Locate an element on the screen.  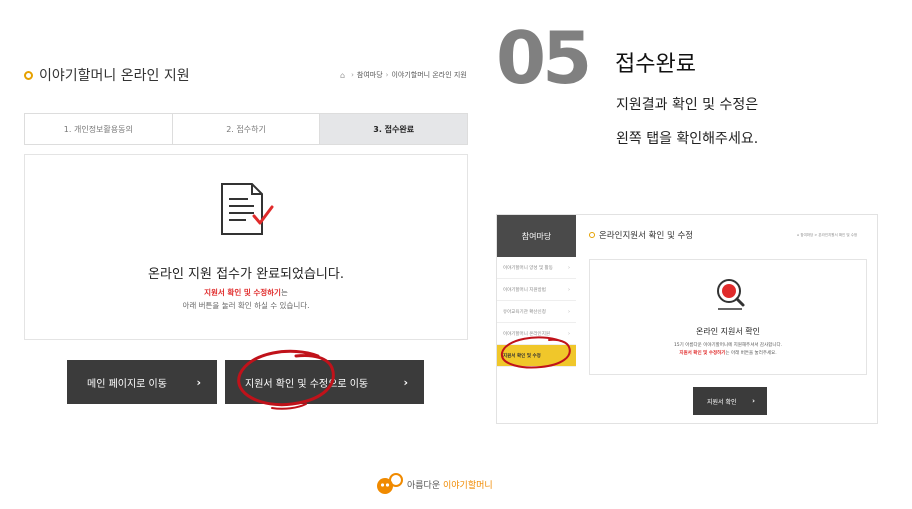
step-tabs: 1. 개인정보활용동의 2. 접수하기 3. 접수완료 is located at coordinates (246, 129).